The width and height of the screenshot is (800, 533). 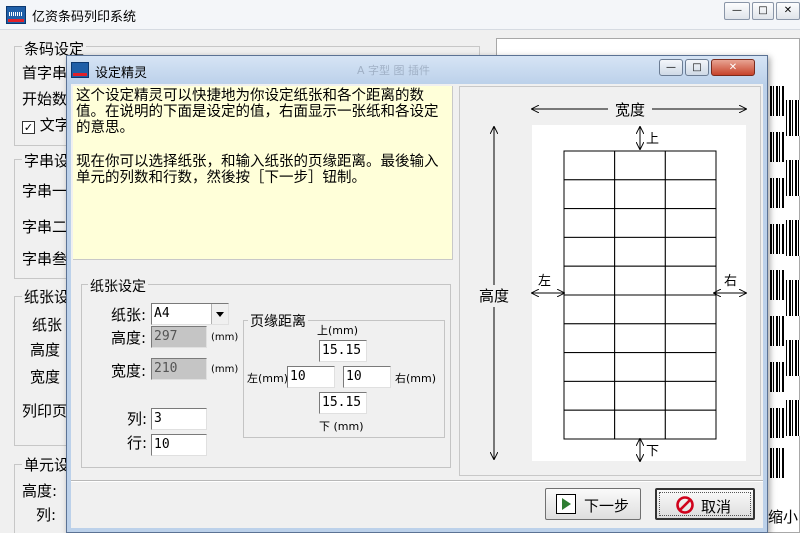 I want to click on text-checkbox: ✓ 文字, so click(x=46, y=124).